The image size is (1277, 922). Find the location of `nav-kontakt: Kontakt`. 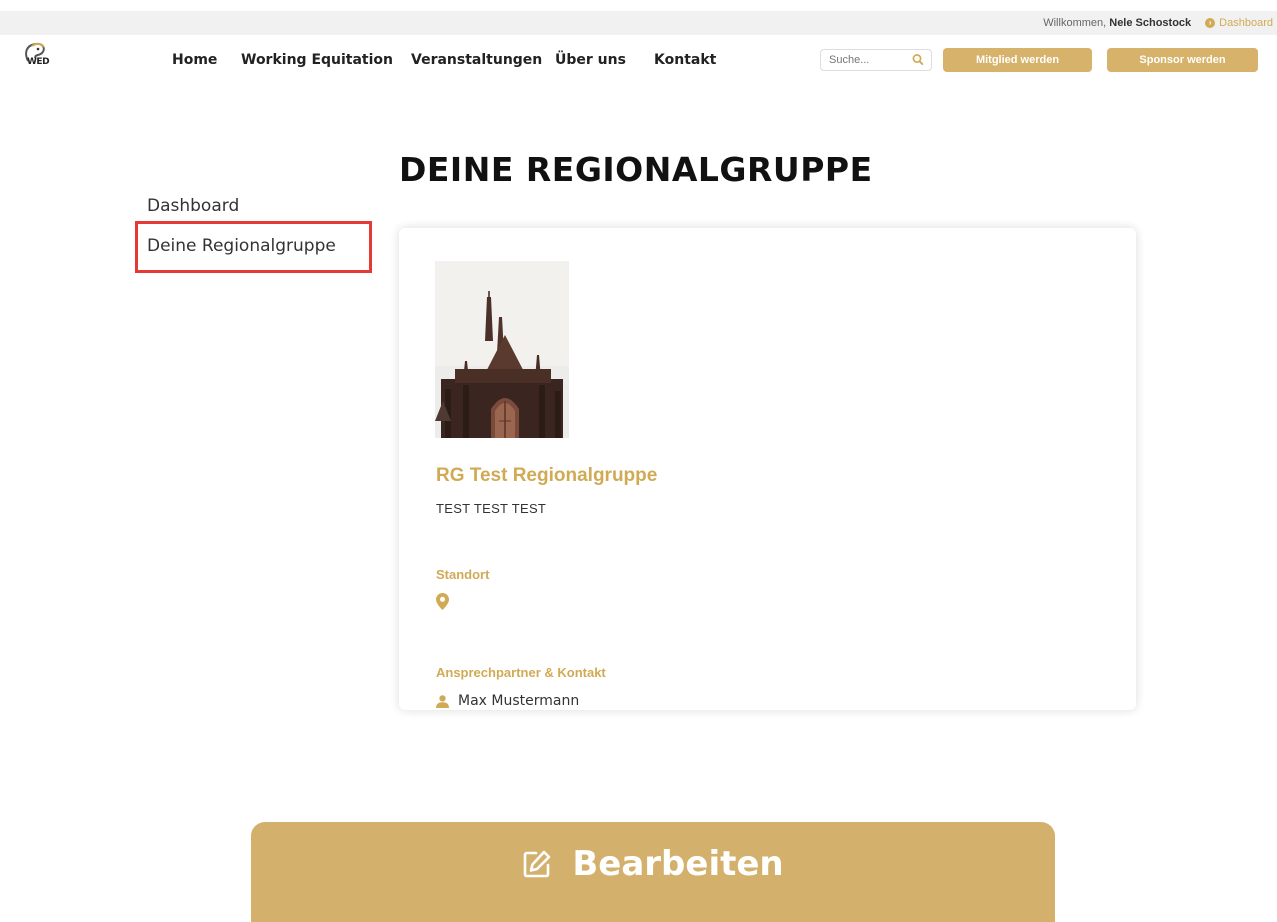

nav-kontakt: Kontakt is located at coordinates (685, 60).